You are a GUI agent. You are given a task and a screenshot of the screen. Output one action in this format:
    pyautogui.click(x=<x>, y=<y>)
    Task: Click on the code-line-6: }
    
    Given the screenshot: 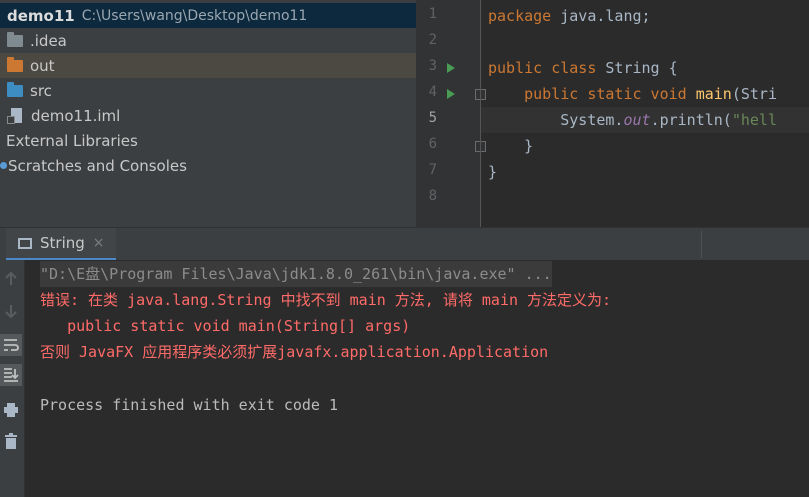 What is the action you would take?
    pyautogui.click(x=510, y=146)
    